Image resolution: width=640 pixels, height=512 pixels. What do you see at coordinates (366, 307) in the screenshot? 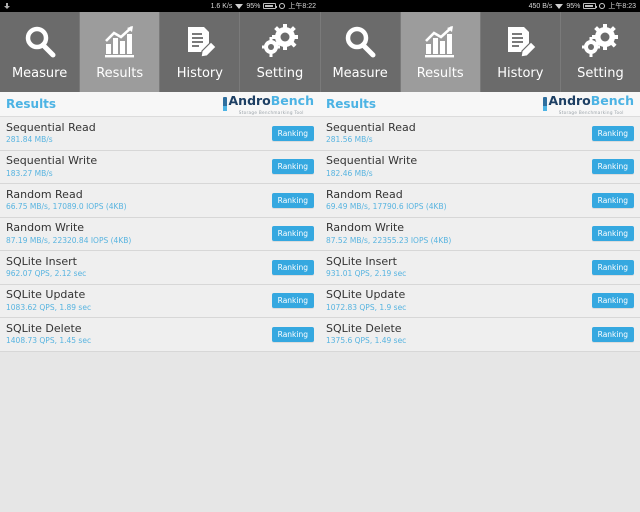
I see `benchmark-value: 1072.83 QPS, 1.9 sec` at bounding box center [366, 307].